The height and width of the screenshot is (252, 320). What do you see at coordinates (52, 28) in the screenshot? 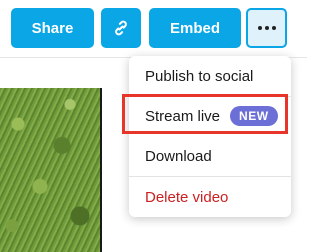
I see `share-button: Share` at bounding box center [52, 28].